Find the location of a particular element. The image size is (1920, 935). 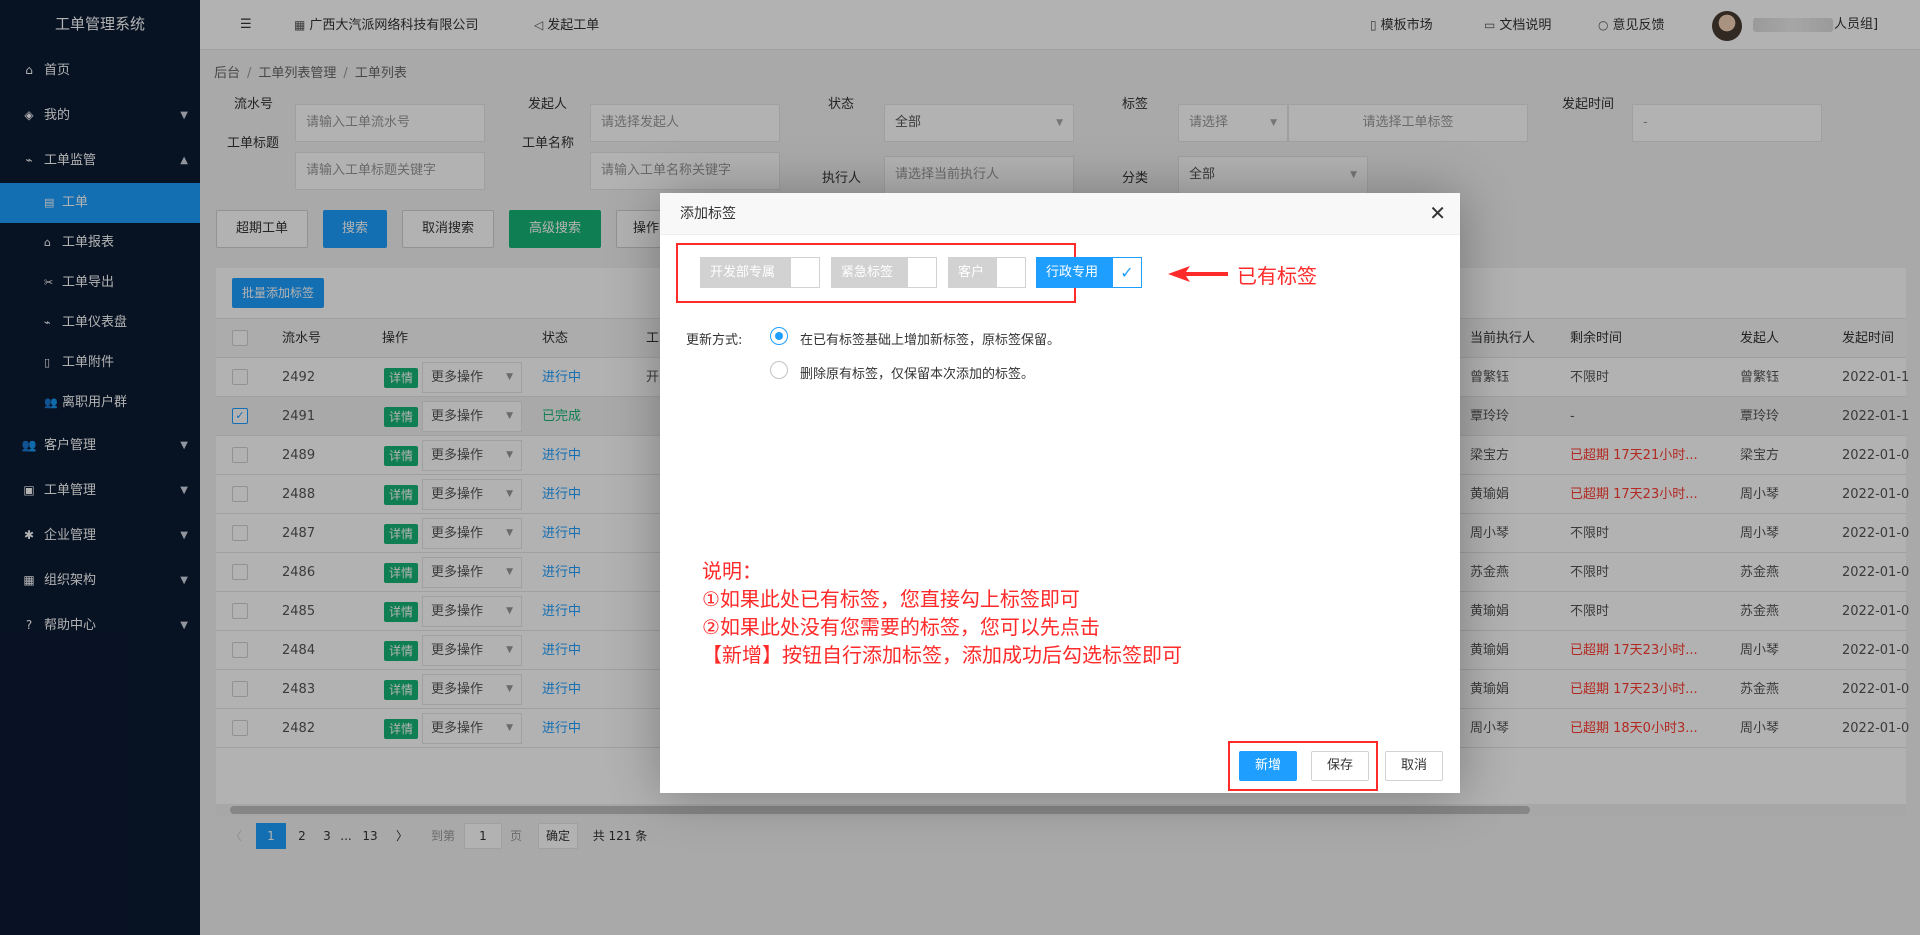

radio-append is located at coordinates (779, 336).